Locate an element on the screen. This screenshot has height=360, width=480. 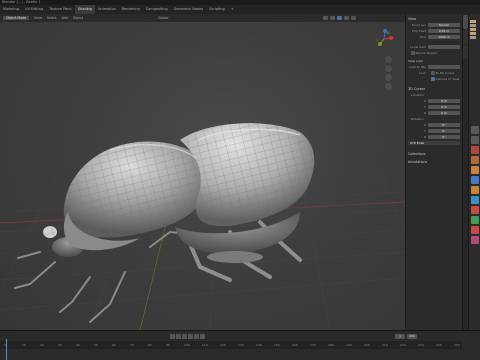
cursor-loc-z: 0 m is located at coordinates (444, 113).